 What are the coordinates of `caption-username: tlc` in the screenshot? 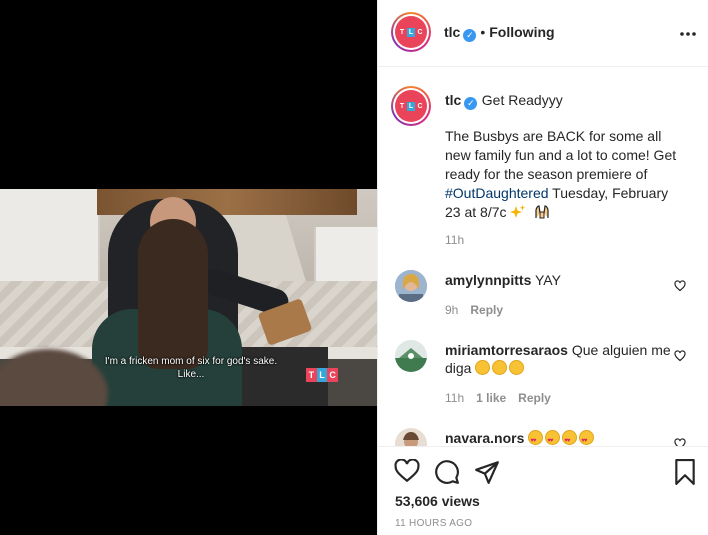 It's located at (453, 100).